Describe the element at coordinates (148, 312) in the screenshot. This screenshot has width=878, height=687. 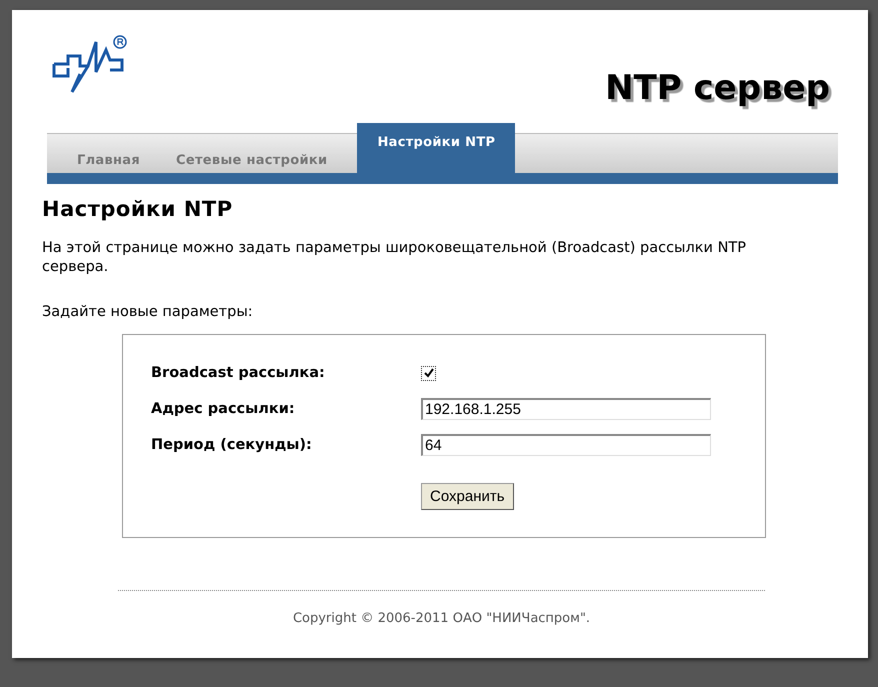
I see `prompt-text: Задайте новые параметры:` at that location.